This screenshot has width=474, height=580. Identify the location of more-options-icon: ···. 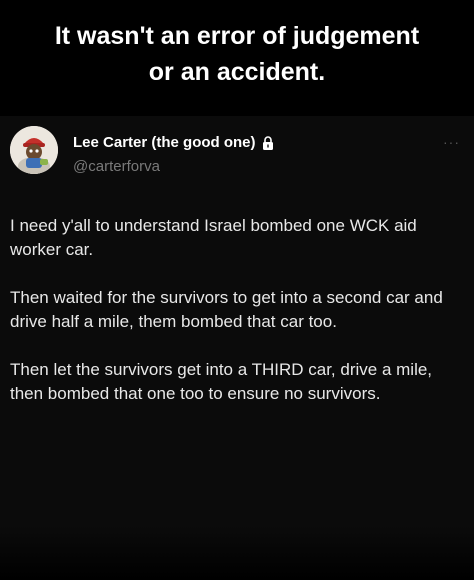
(451, 142).